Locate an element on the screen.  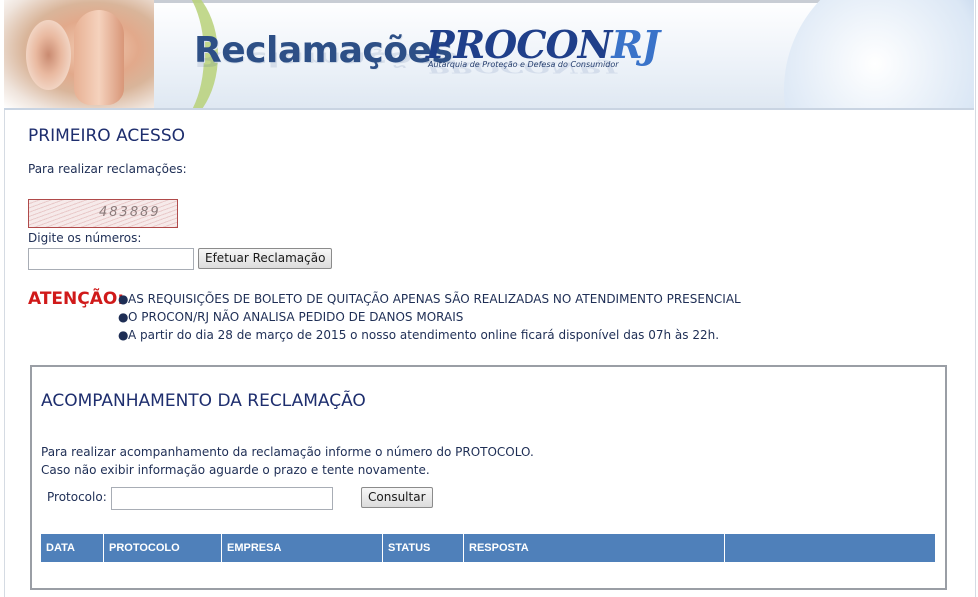
results-table-header: DATA PROTOCOLO EMPRESA STATUS RESPOSTA is located at coordinates (488, 548).